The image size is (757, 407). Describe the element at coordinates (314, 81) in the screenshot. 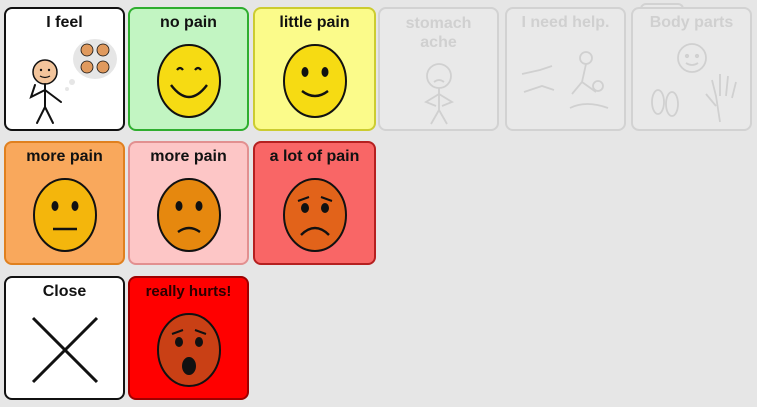

I see `smile-face-icon` at that location.